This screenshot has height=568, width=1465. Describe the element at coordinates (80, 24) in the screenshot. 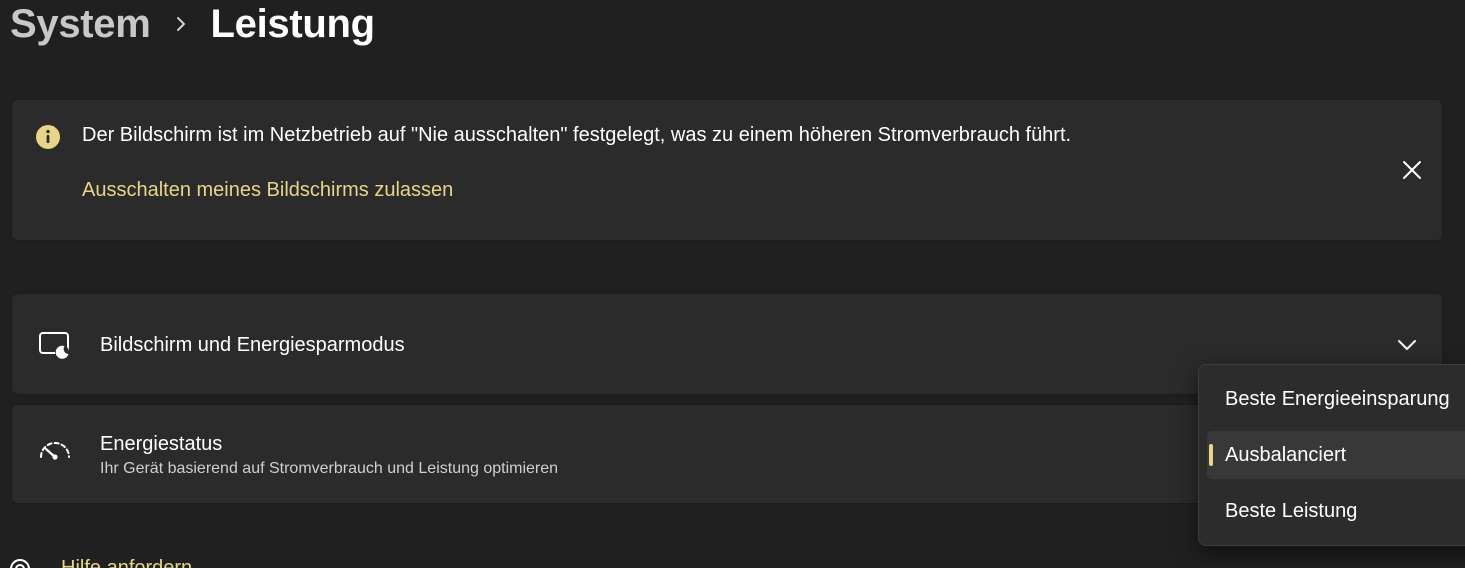

I see `breadcrumb-system: System` at that location.